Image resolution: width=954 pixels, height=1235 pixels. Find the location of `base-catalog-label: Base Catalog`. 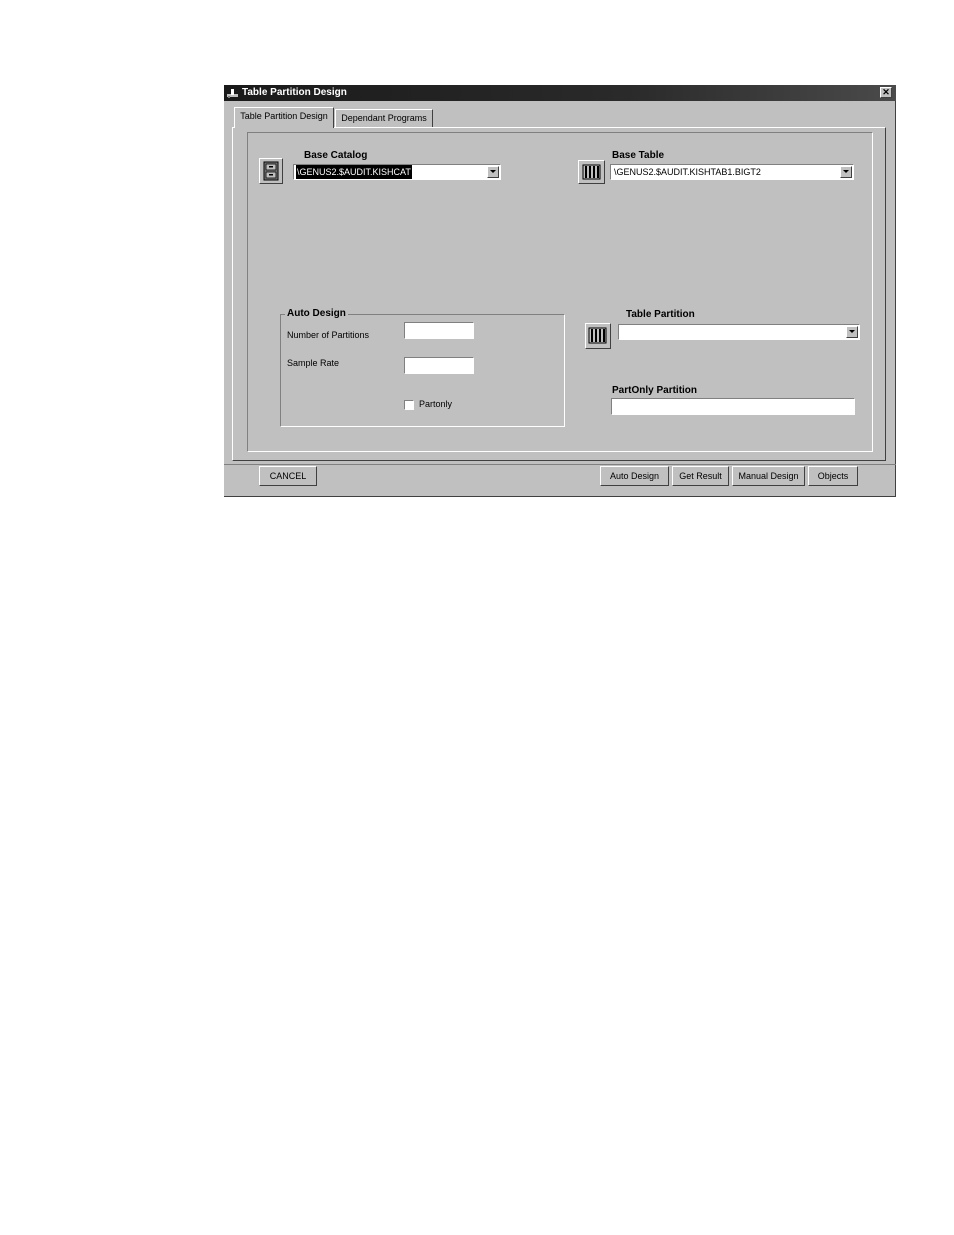

base-catalog-label: Base Catalog is located at coordinates (336, 155).